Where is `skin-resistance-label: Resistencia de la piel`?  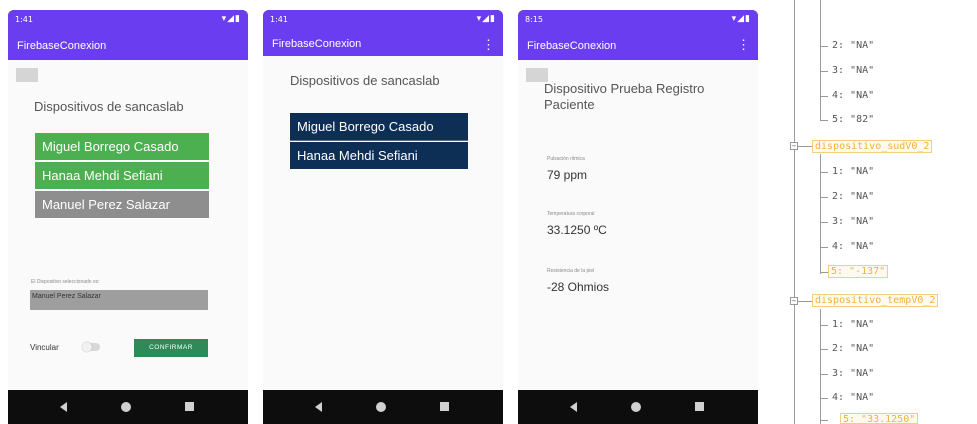 skin-resistance-label: Resistencia de la piel is located at coordinates (571, 271).